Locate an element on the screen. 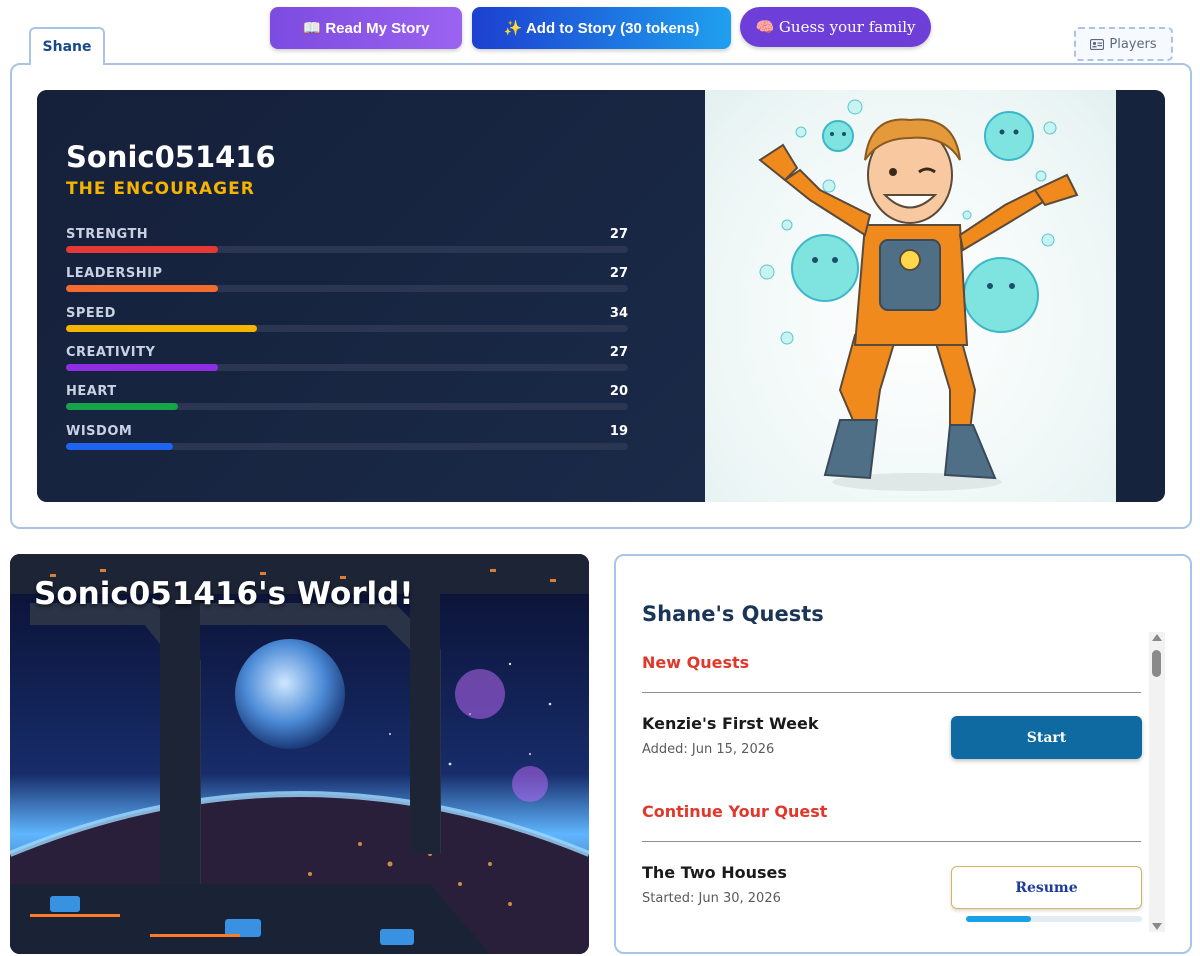  stat-label: CREATIVITY is located at coordinates (111, 352).